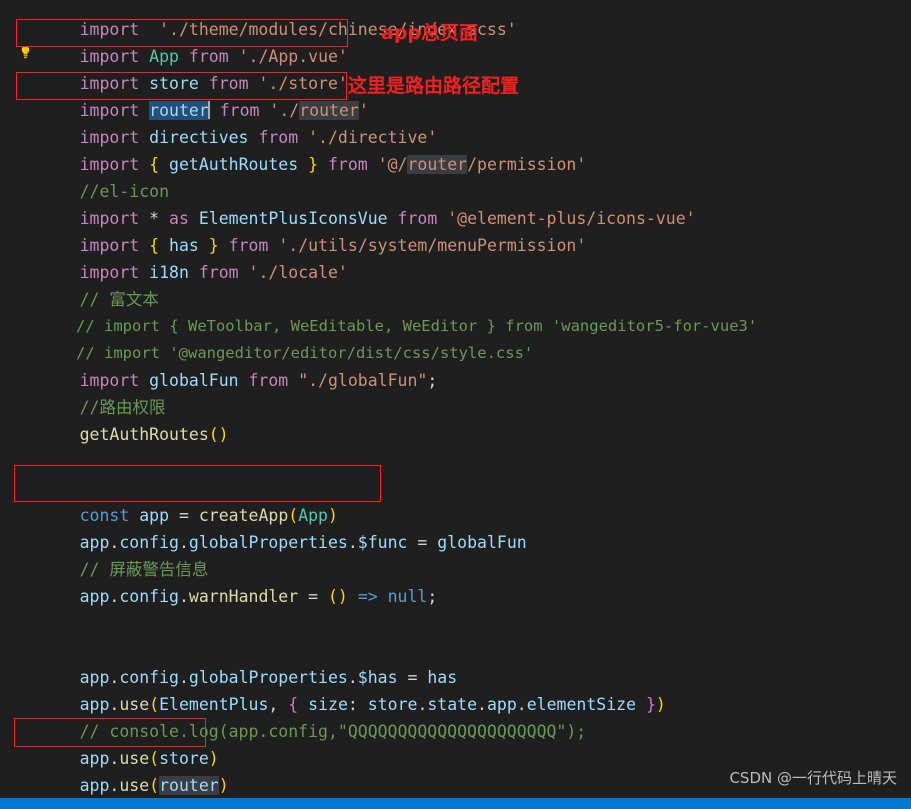  What do you see at coordinates (430, 33) in the screenshot?
I see `annotation-label-app: app总页面` at bounding box center [430, 33].